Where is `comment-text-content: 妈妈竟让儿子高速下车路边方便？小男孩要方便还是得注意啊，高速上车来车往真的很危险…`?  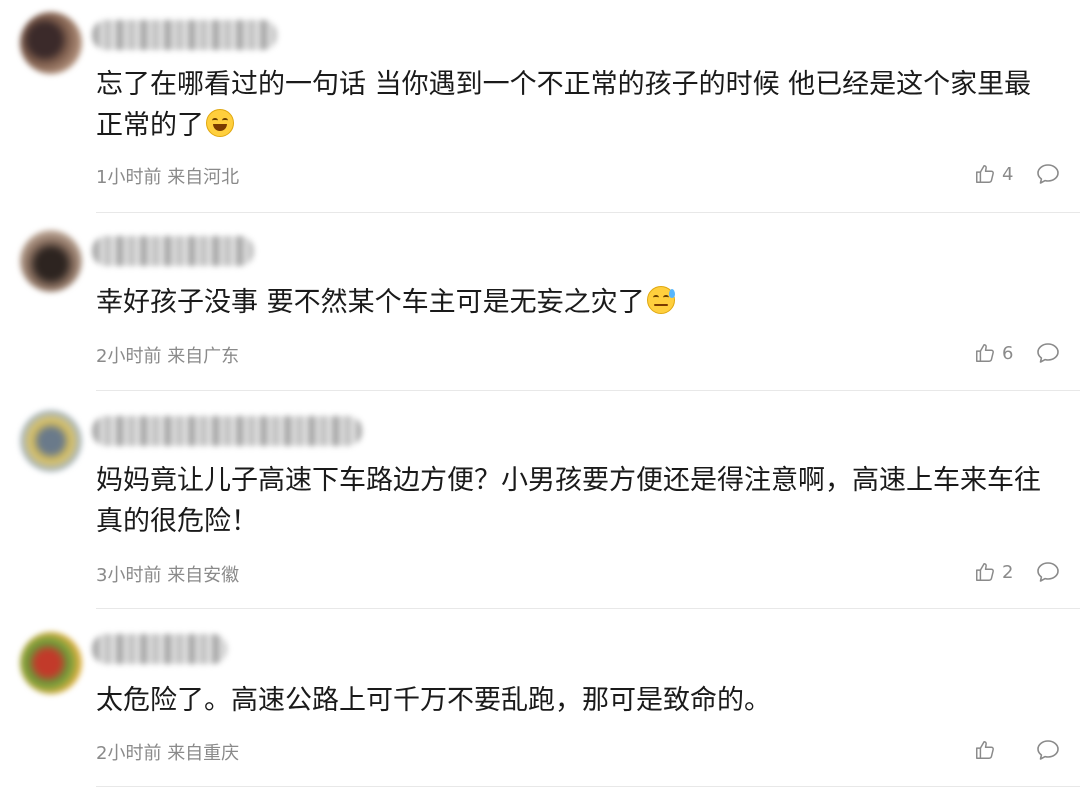
comment-text-content: 妈妈竟让儿子高速下车路边方便？小男孩要方便还是得注意啊，高速上车来车往真的很危险… is located at coordinates (568, 501).